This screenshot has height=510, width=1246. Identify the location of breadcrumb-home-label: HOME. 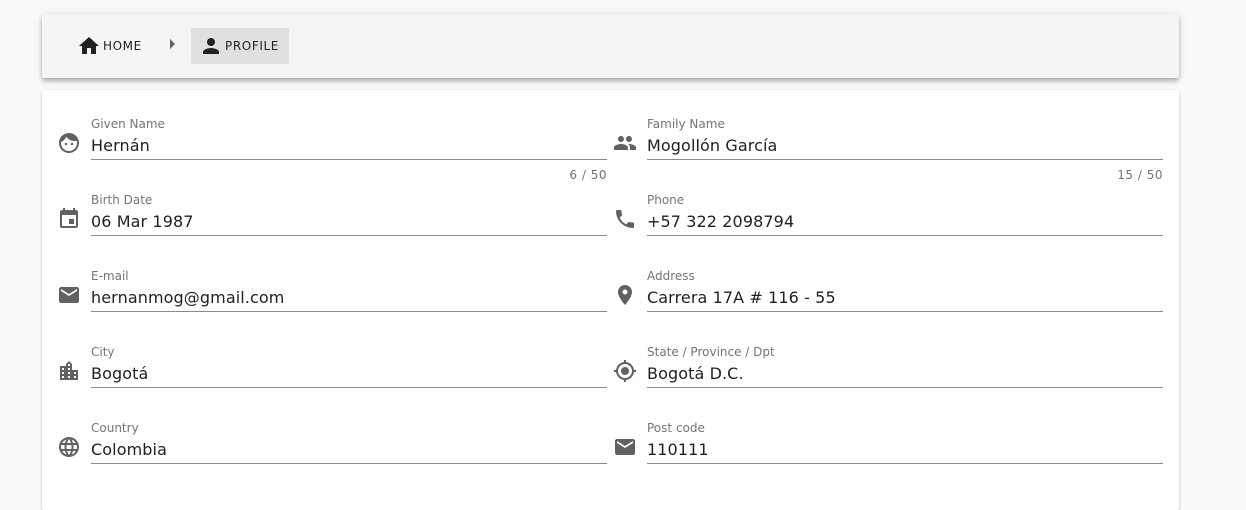
(122, 46).